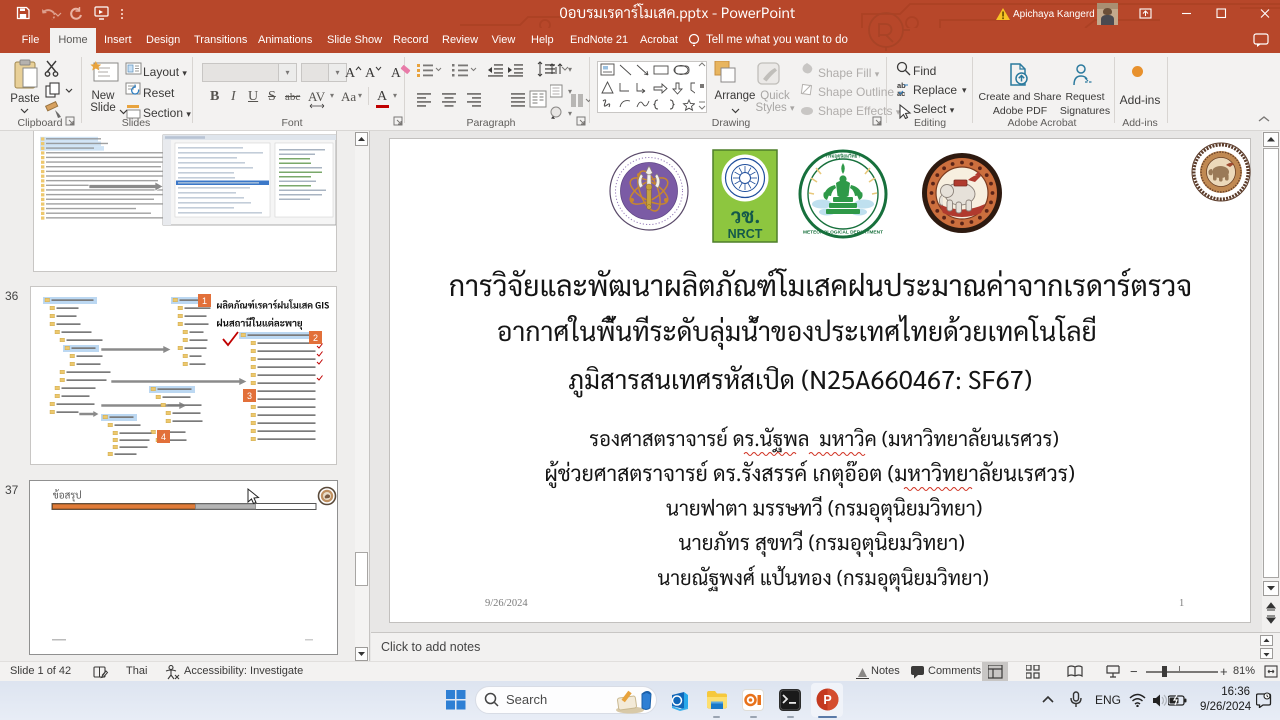  Describe the element at coordinates (843, 233) in the screenshot. I see `svg-text: METEOROLOGICAL DEPARTMENT` at that location.